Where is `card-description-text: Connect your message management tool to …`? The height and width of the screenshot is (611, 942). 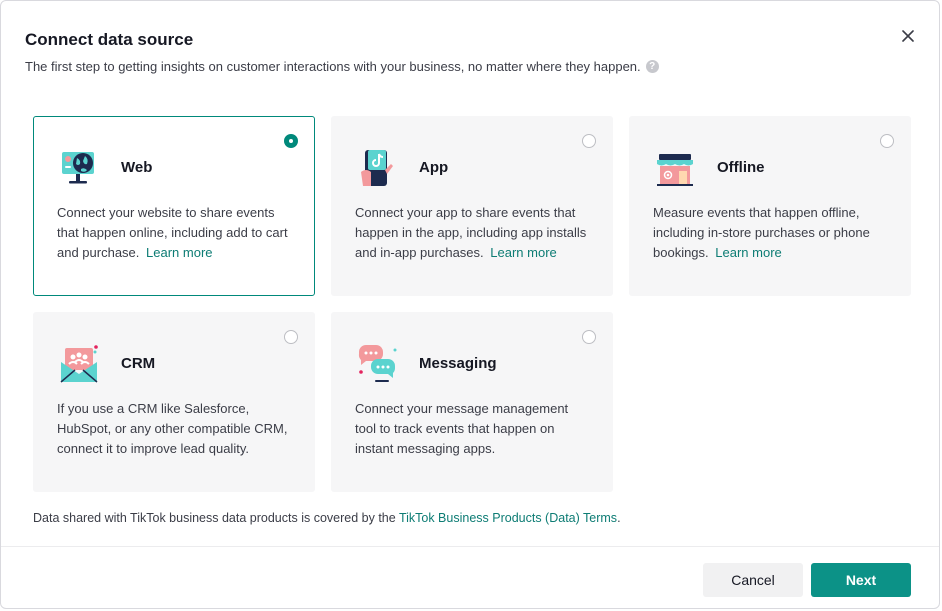 card-description-text: Connect your message management tool to … is located at coordinates (462, 428).